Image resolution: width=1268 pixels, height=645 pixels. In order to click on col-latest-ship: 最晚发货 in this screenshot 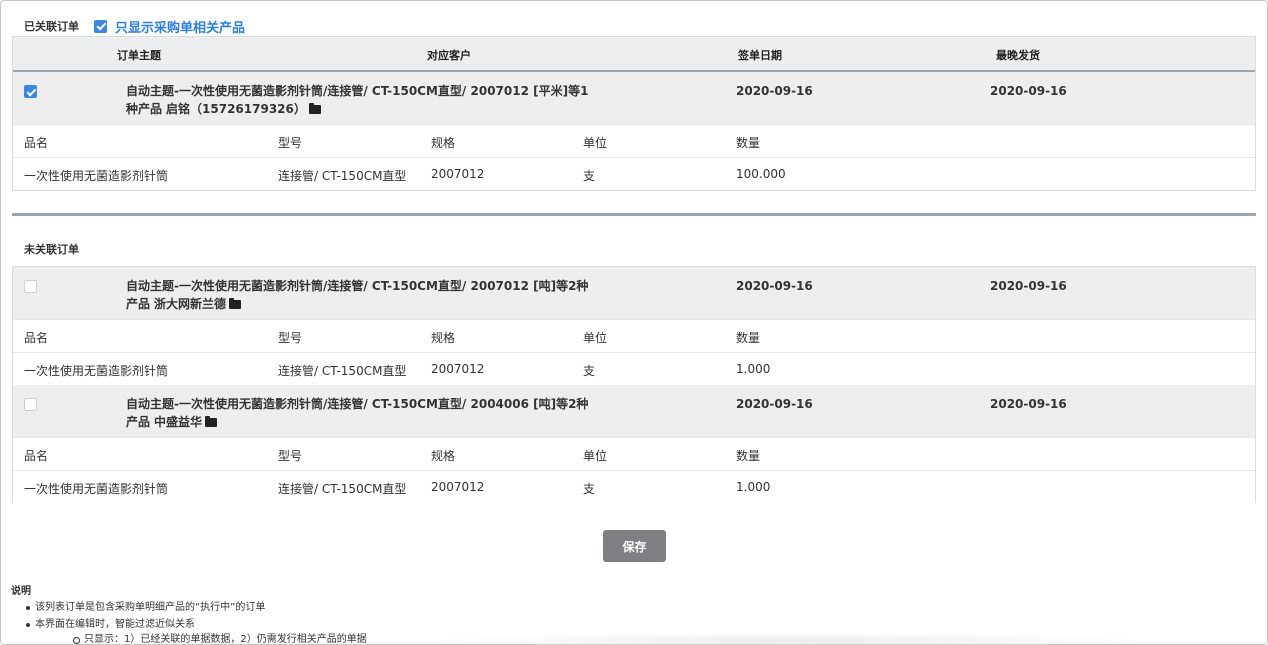, I will do `click(1018, 55)`.